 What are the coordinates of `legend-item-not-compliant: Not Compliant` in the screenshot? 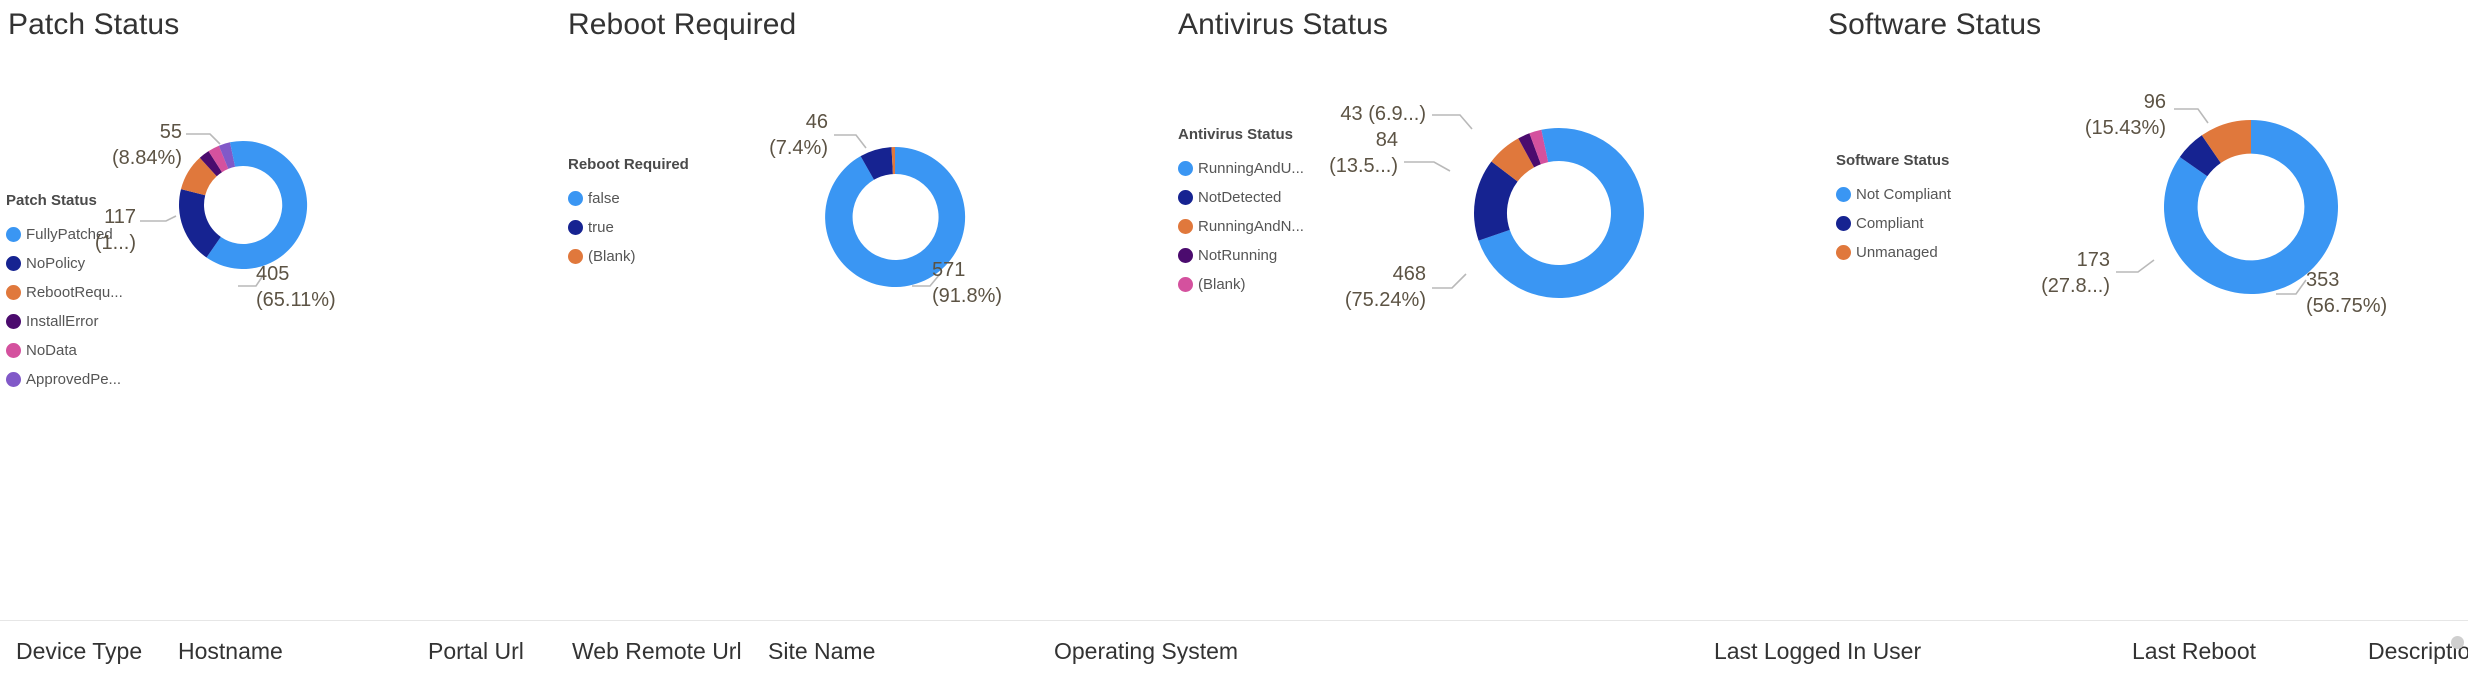 It's located at (1893, 194).